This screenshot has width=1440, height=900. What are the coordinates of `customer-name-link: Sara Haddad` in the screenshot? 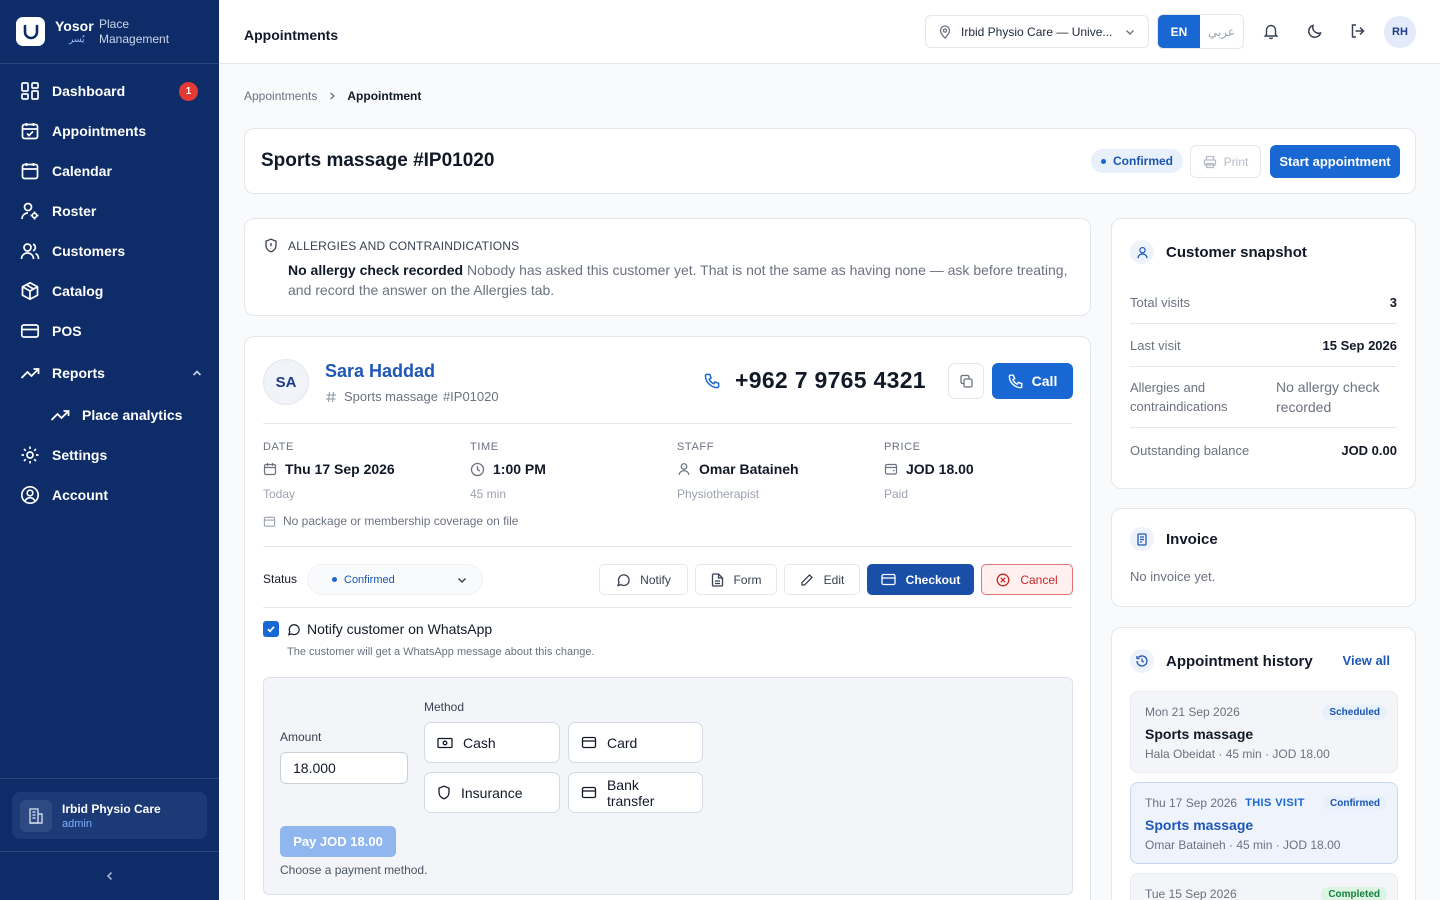 It's located at (380, 371).